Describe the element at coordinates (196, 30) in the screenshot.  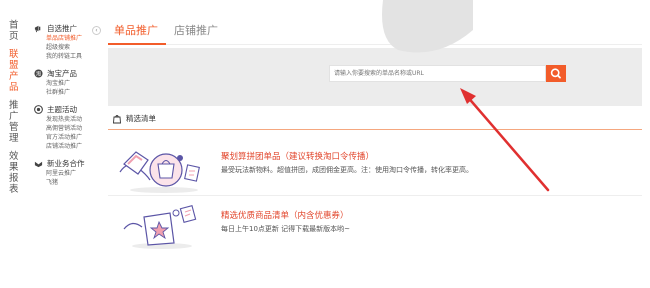
I see `tab-shop: 店铺推广` at that location.